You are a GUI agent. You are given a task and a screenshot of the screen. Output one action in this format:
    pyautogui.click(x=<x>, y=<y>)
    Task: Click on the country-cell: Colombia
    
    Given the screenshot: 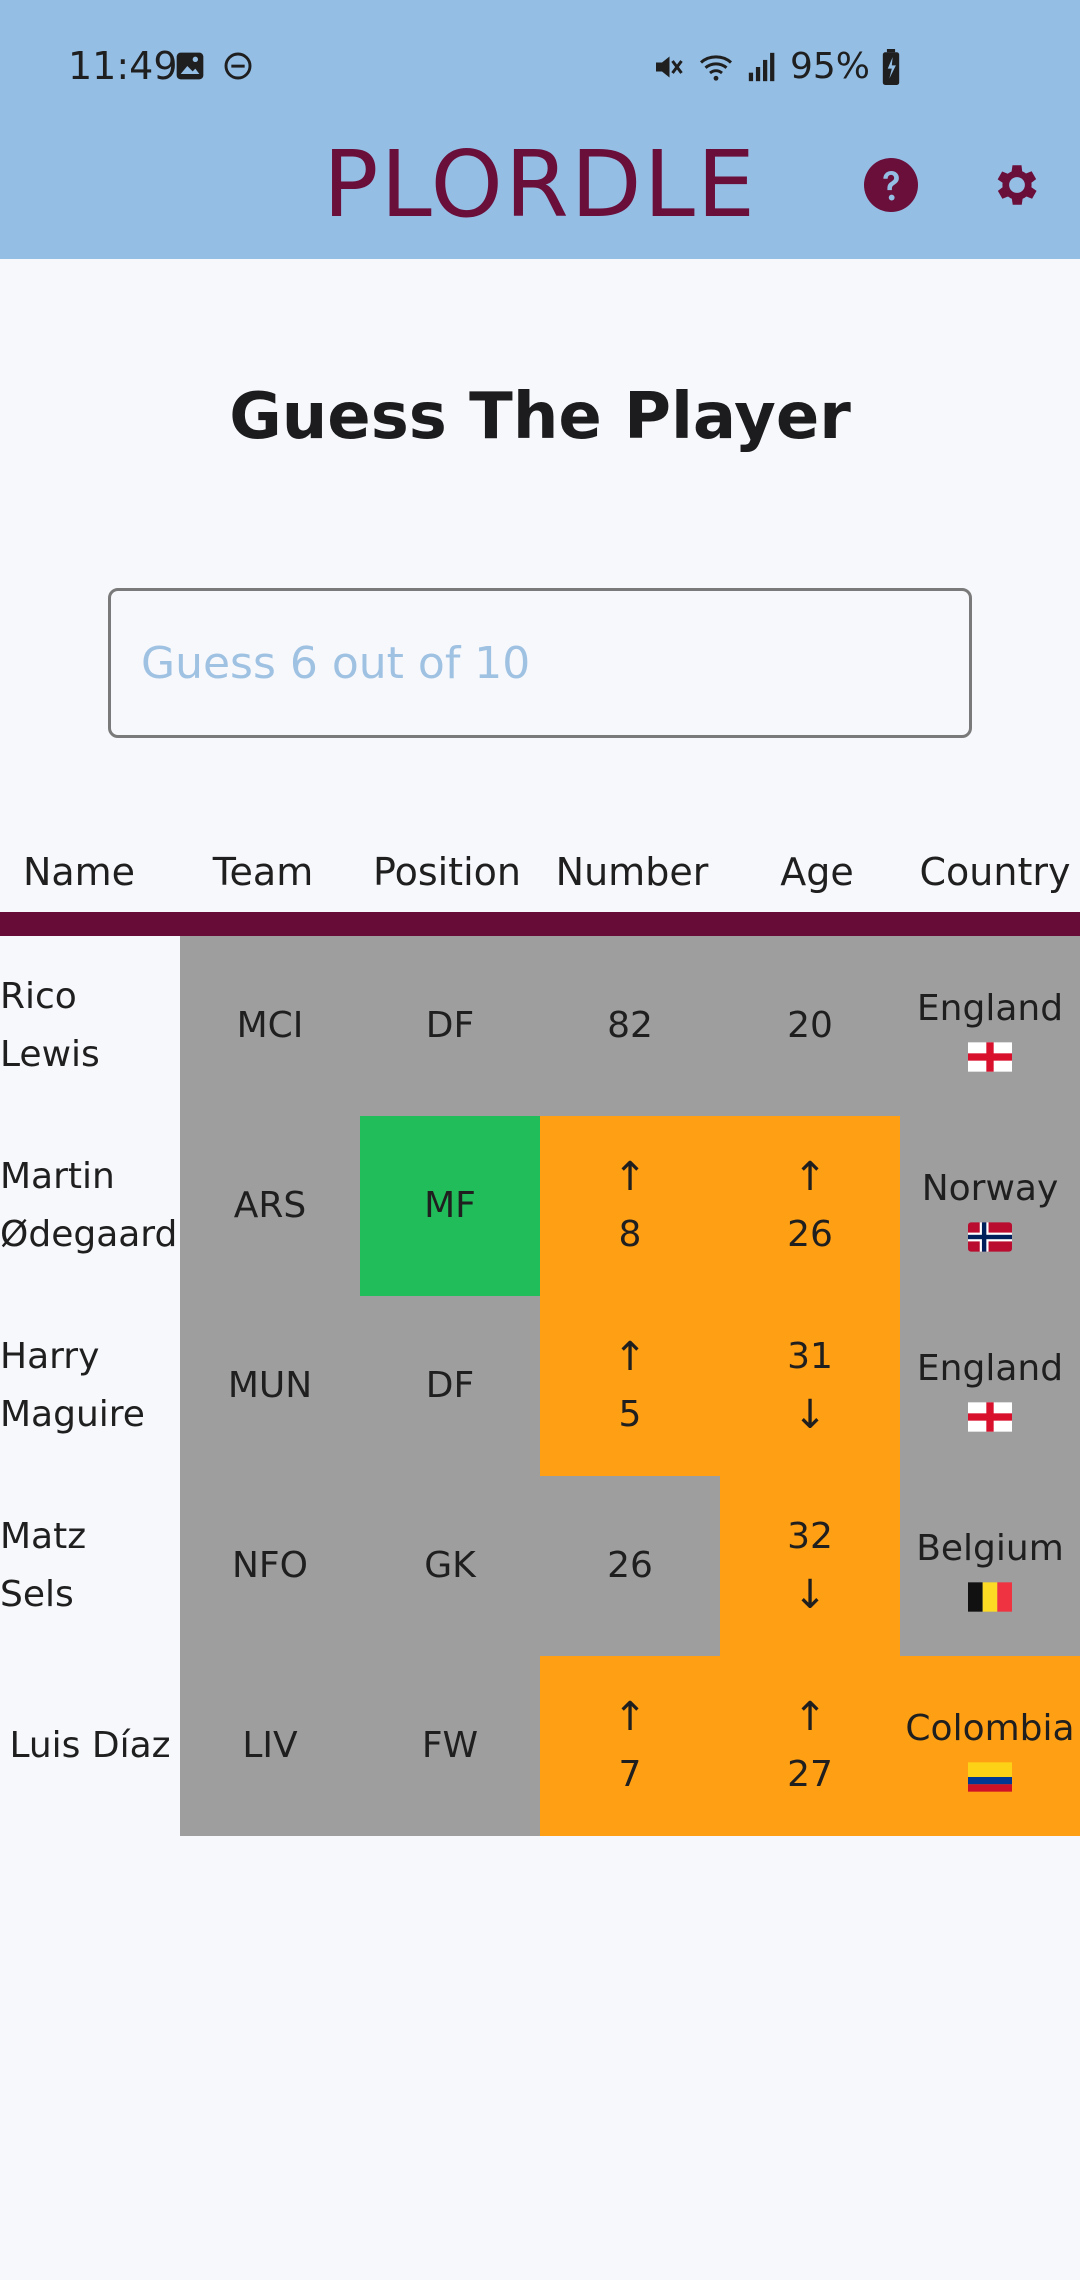 What is the action you would take?
    pyautogui.click(x=990, y=1746)
    